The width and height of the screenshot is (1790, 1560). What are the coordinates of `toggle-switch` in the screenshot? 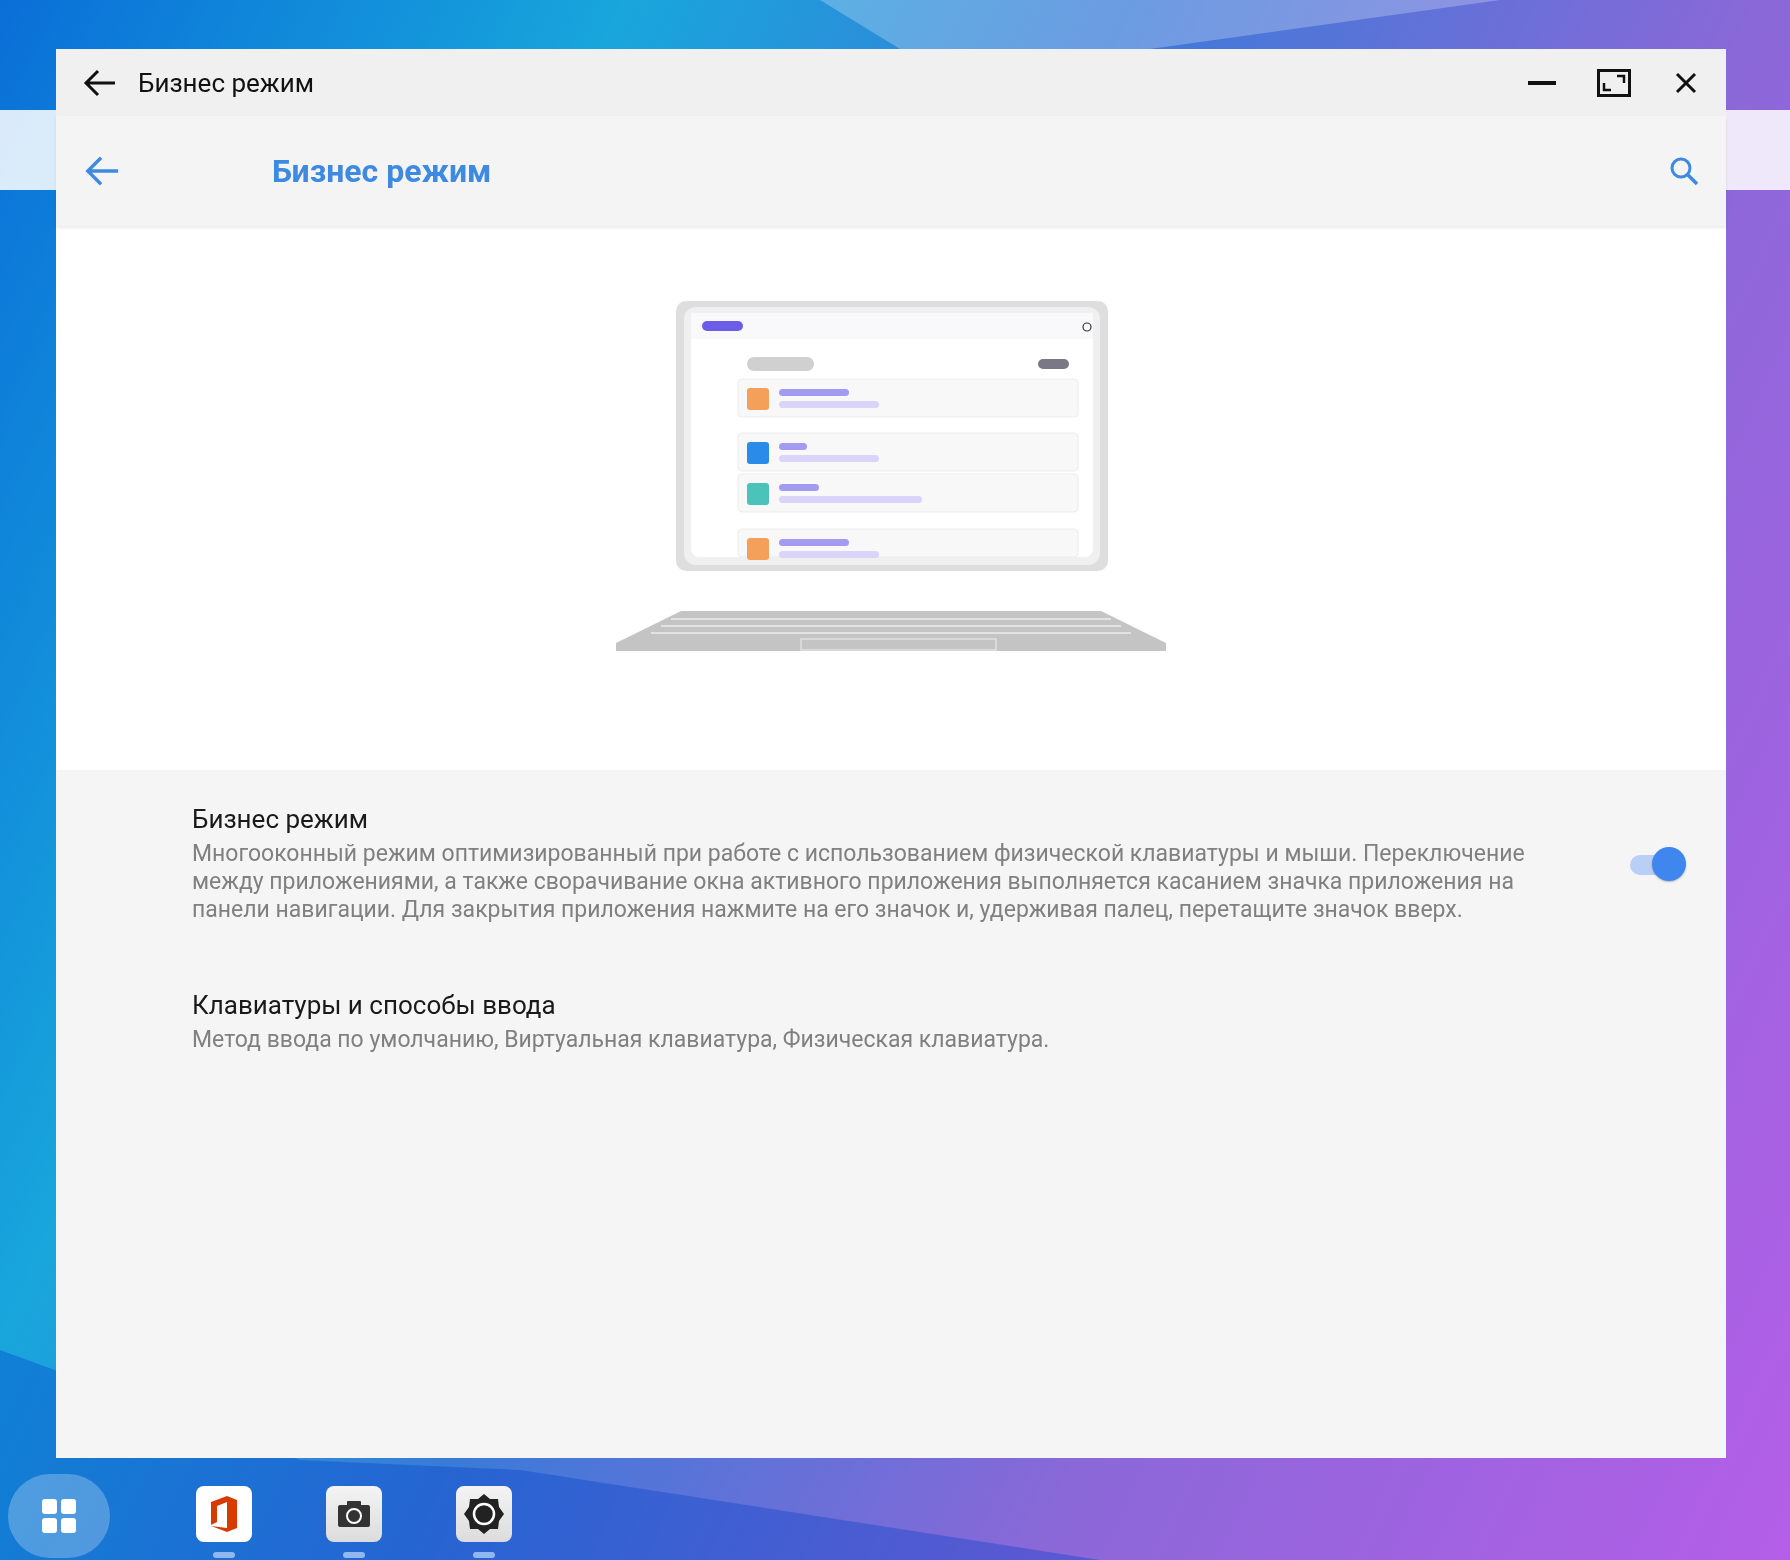 It's located at (1657, 864).